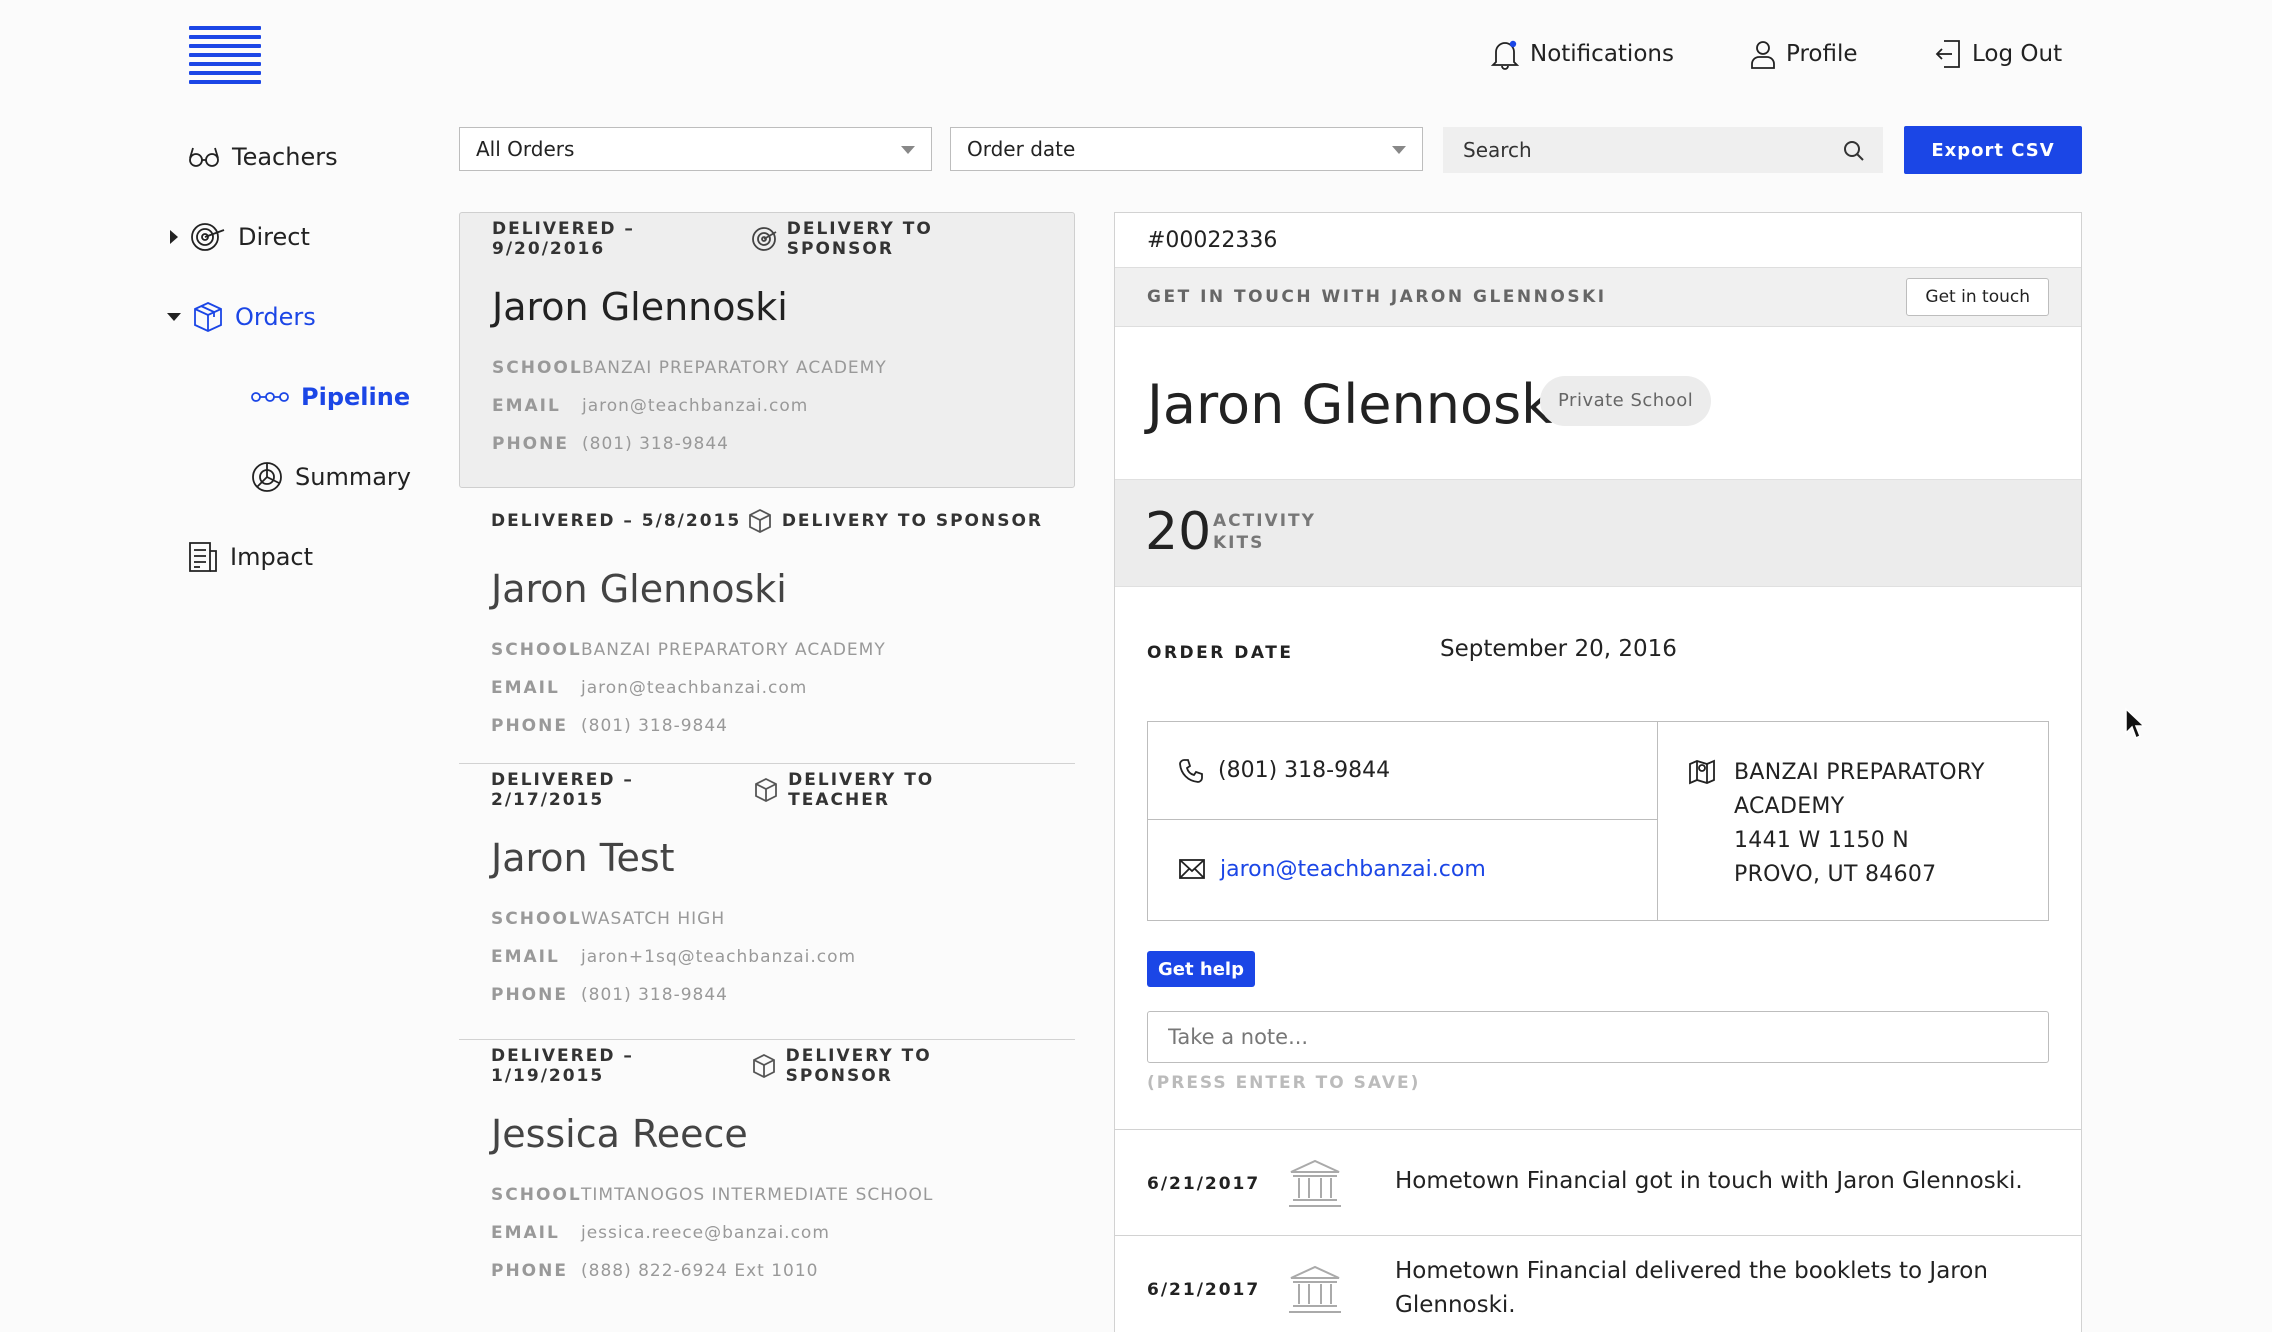  Describe the element at coordinates (1702, 839) in the screenshot. I see `map-icon` at that location.